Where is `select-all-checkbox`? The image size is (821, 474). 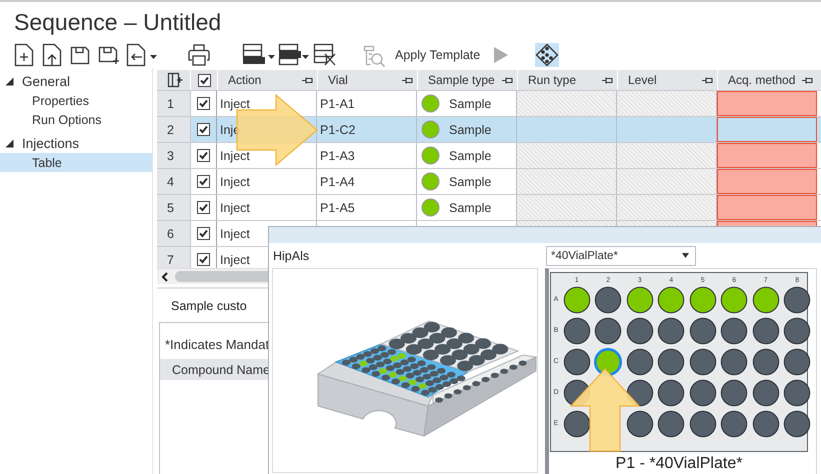
select-all-checkbox is located at coordinates (204, 80).